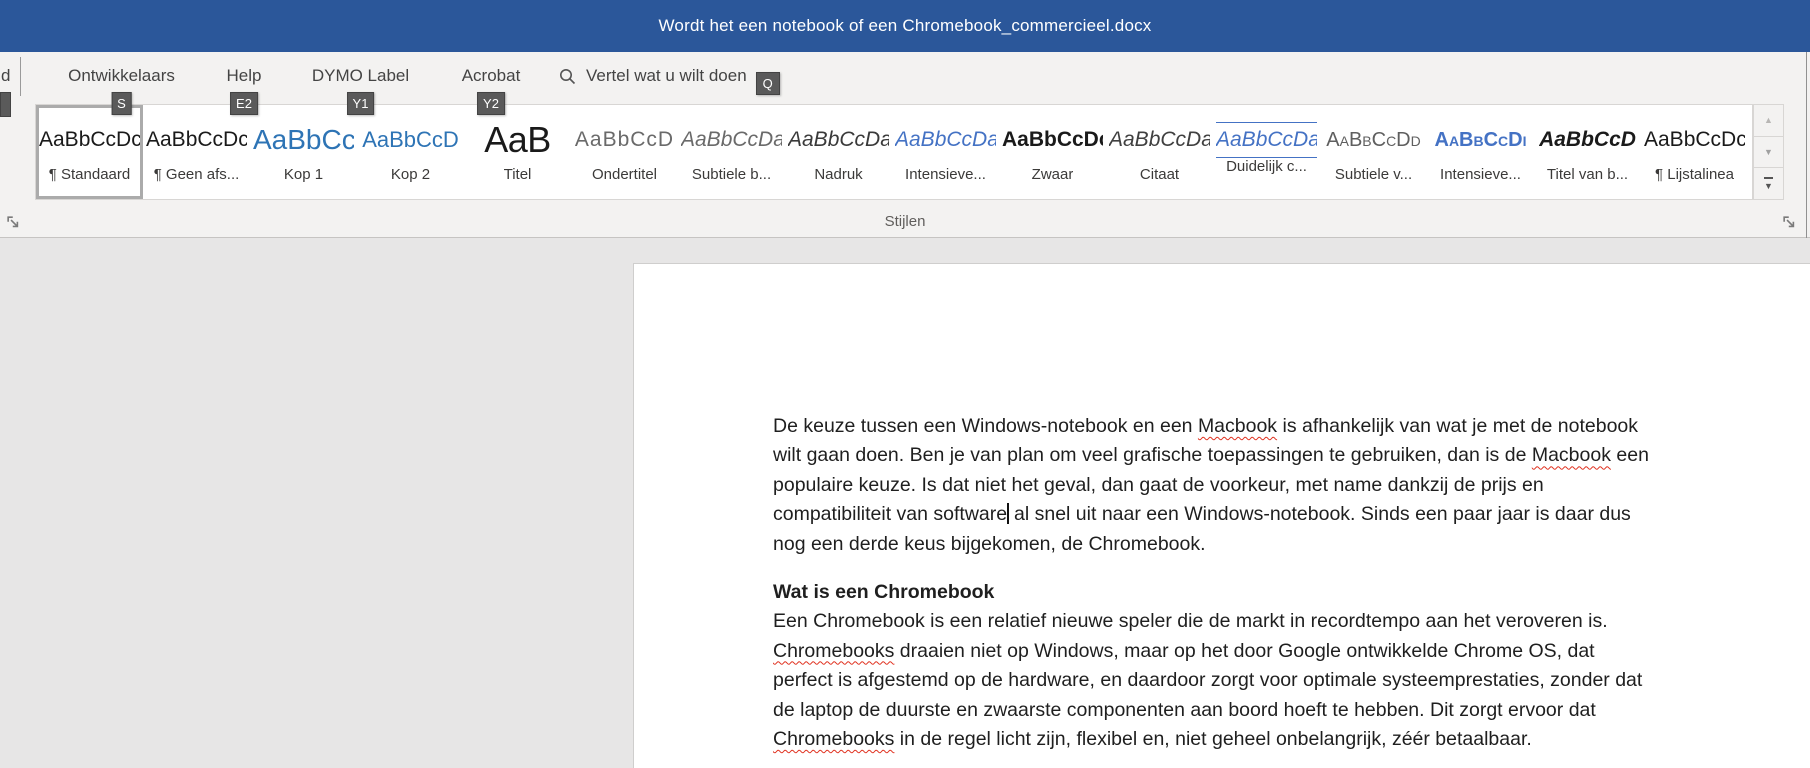  I want to click on style-label: Kop 1, so click(303, 174).